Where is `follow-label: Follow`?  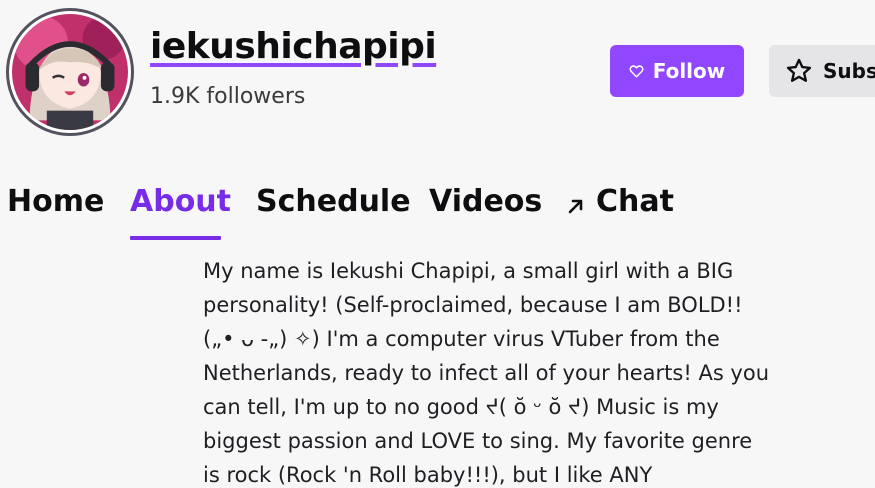 follow-label: Follow is located at coordinates (689, 71).